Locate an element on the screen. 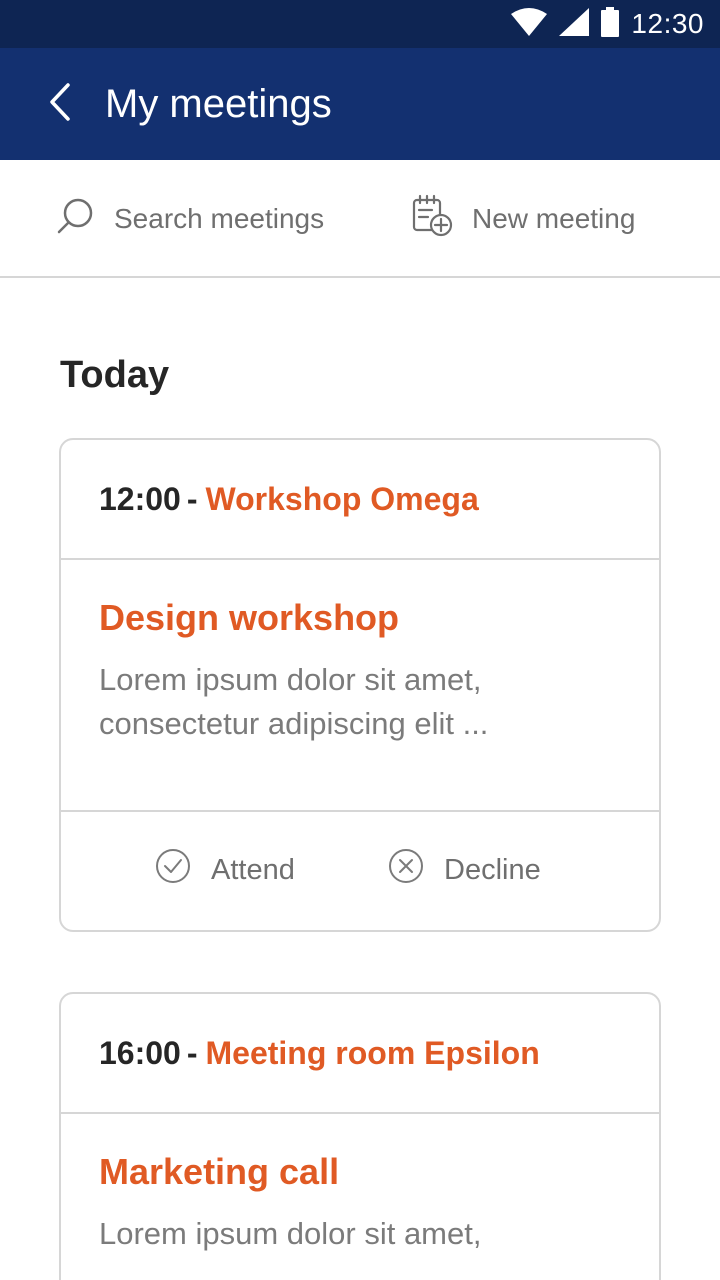 This screenshot has height=1280, width=720. back-button is located at coordinates (60, 104).